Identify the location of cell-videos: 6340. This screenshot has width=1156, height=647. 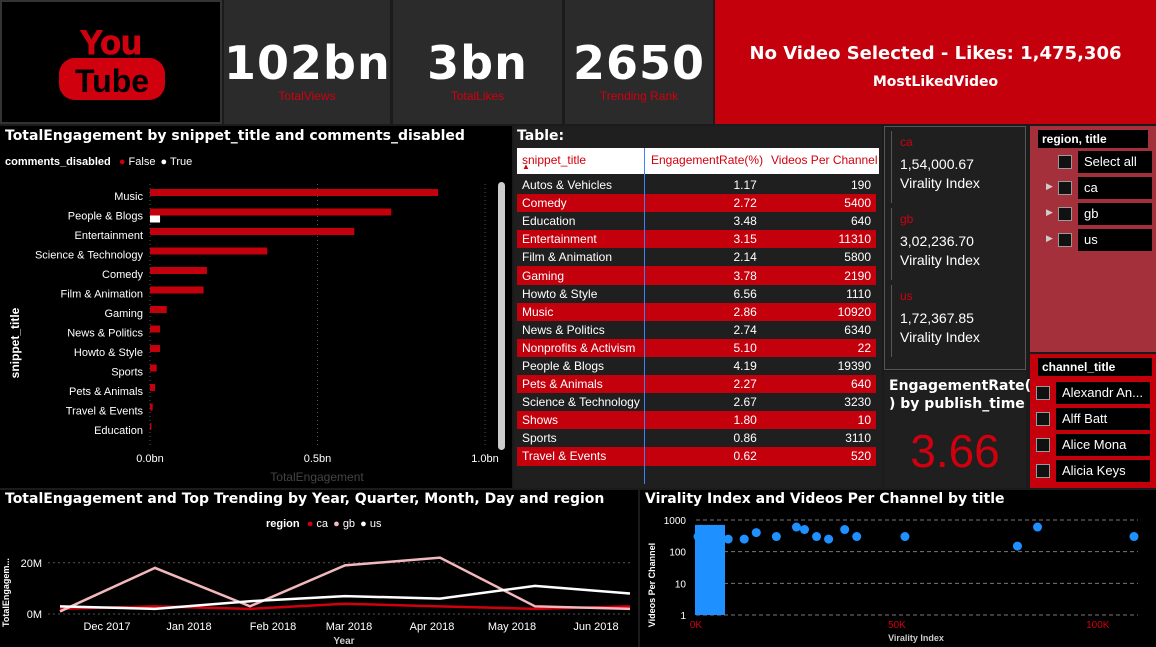
(818, 329).